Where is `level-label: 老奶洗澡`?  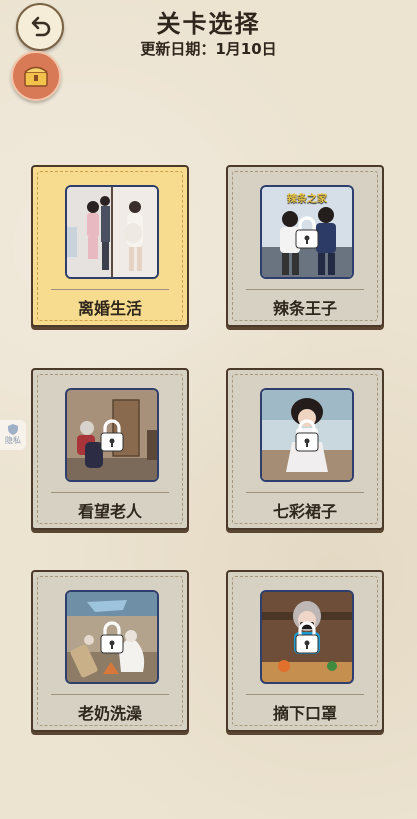 level-label: 老奶洗澡 is located at coordinates (109, 713).